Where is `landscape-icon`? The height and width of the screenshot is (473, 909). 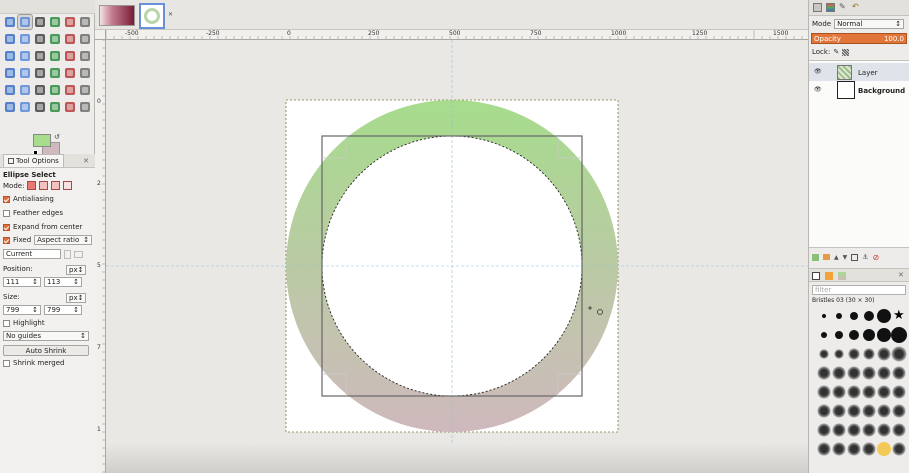
landscape-icon is located at coordinates (78, 254).